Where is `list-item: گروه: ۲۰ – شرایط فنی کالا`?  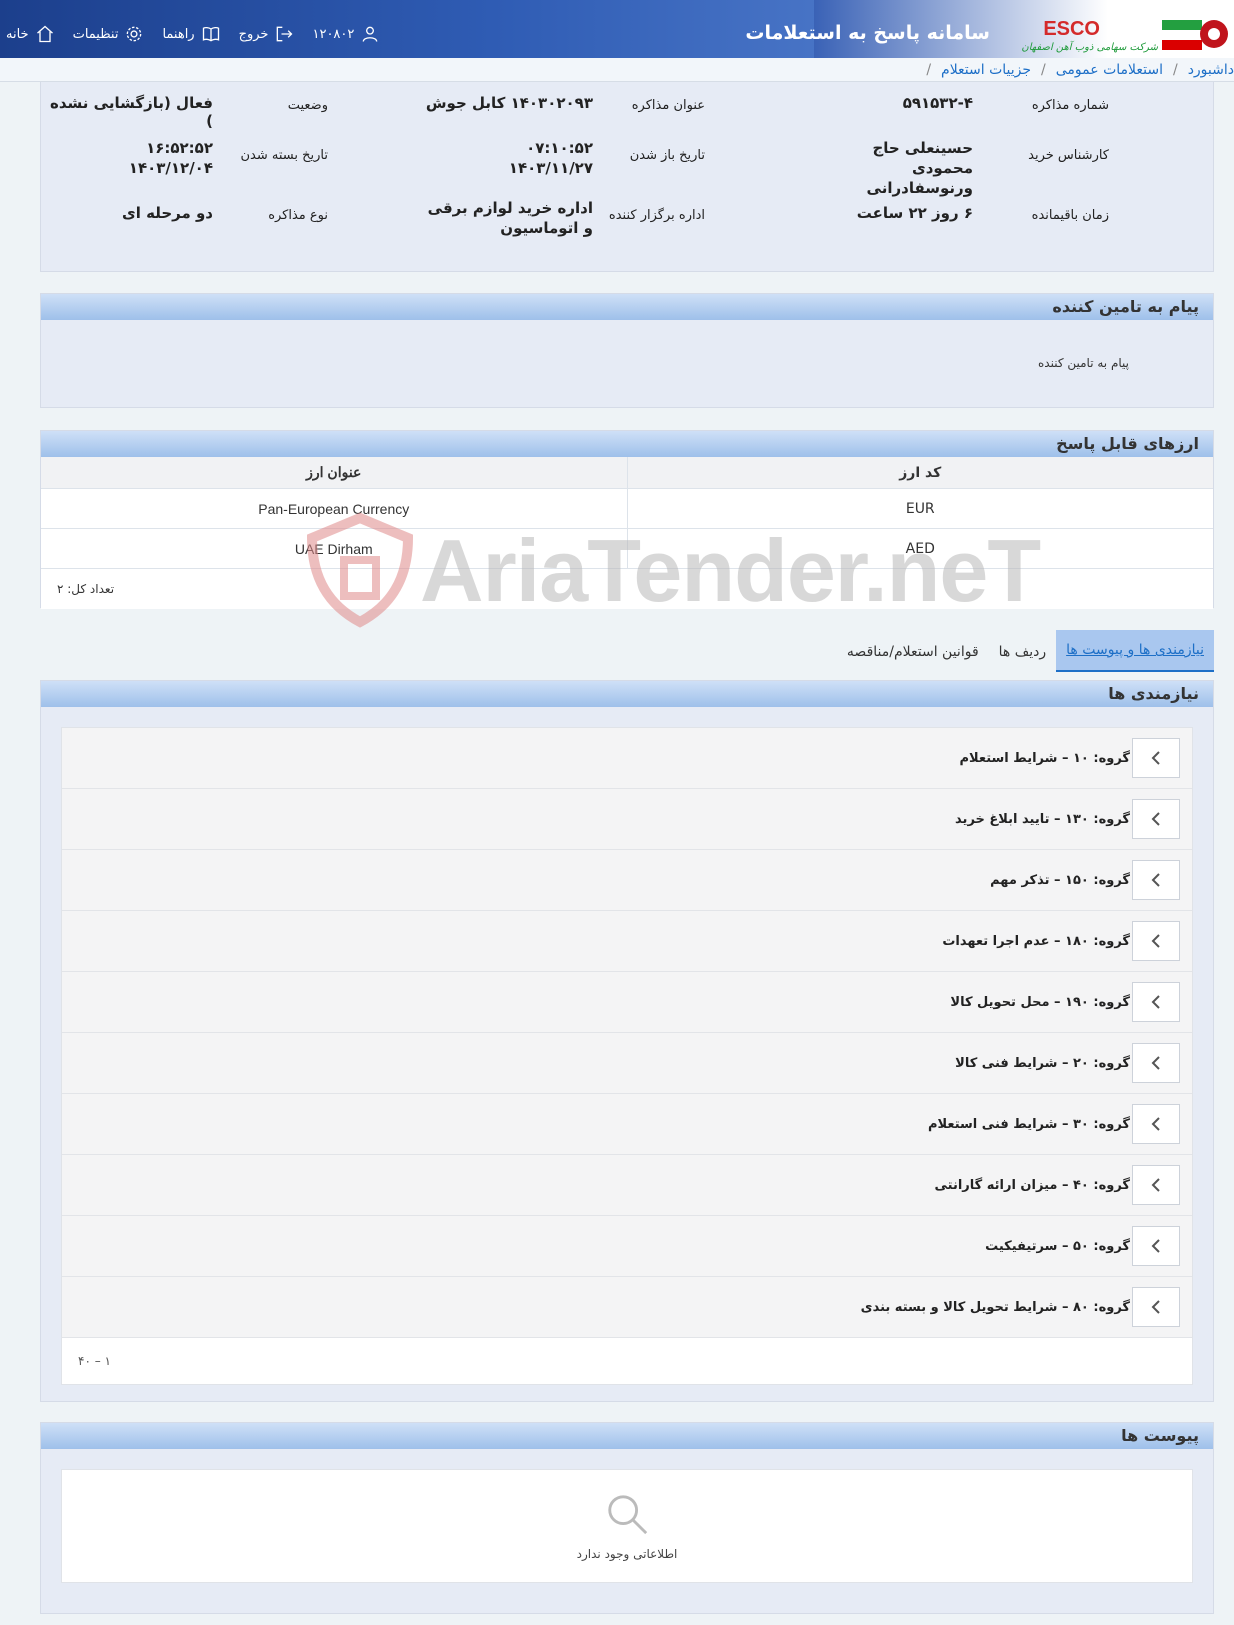
list-item: گروه: ۲۰ – شرایط فنی کالا is located at coordinates (627, 1063).